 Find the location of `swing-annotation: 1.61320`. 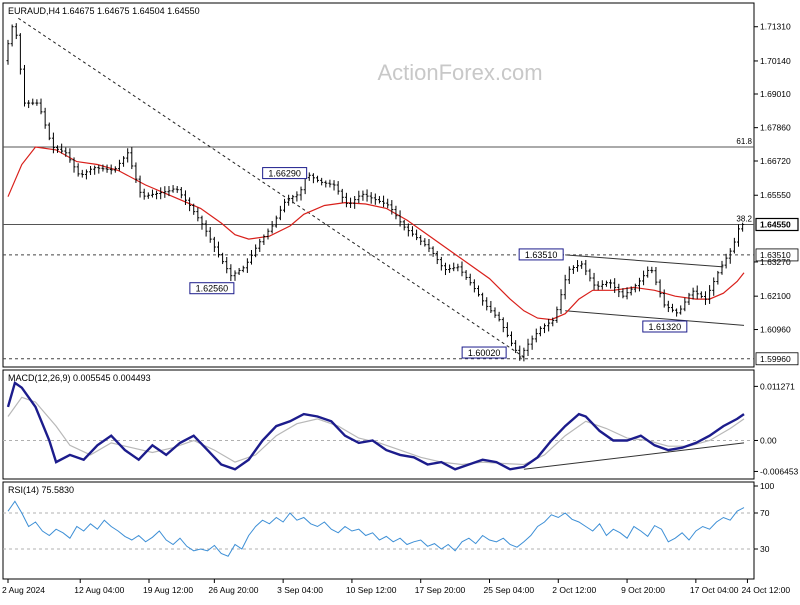

swing-annotation: 1.61320 is located at coordinates (665, 326).